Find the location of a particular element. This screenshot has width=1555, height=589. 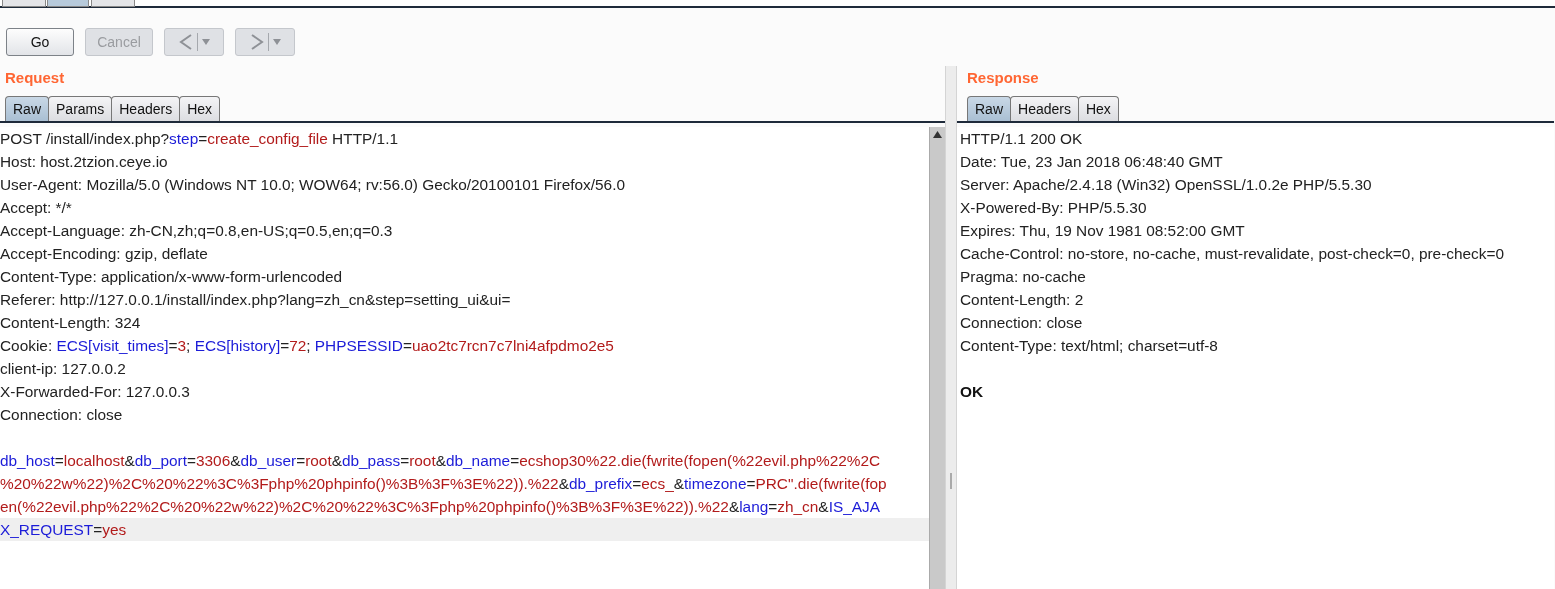

code-line: Content-Type: application/x-www-form-urlencoded is located at coordinates (172, 277).